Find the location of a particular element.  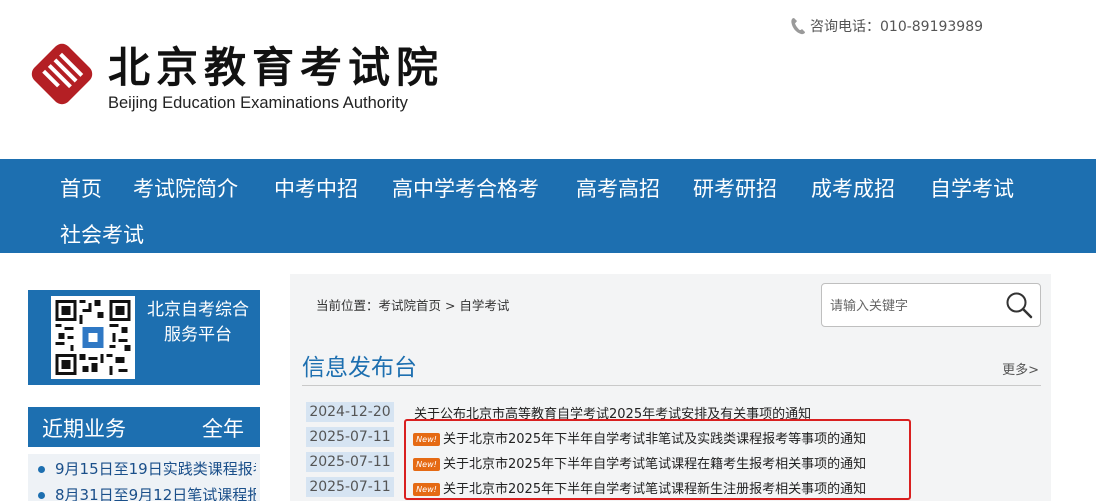

nav-item-gaokao: 高考高招 is located at coordinates (618, 188).